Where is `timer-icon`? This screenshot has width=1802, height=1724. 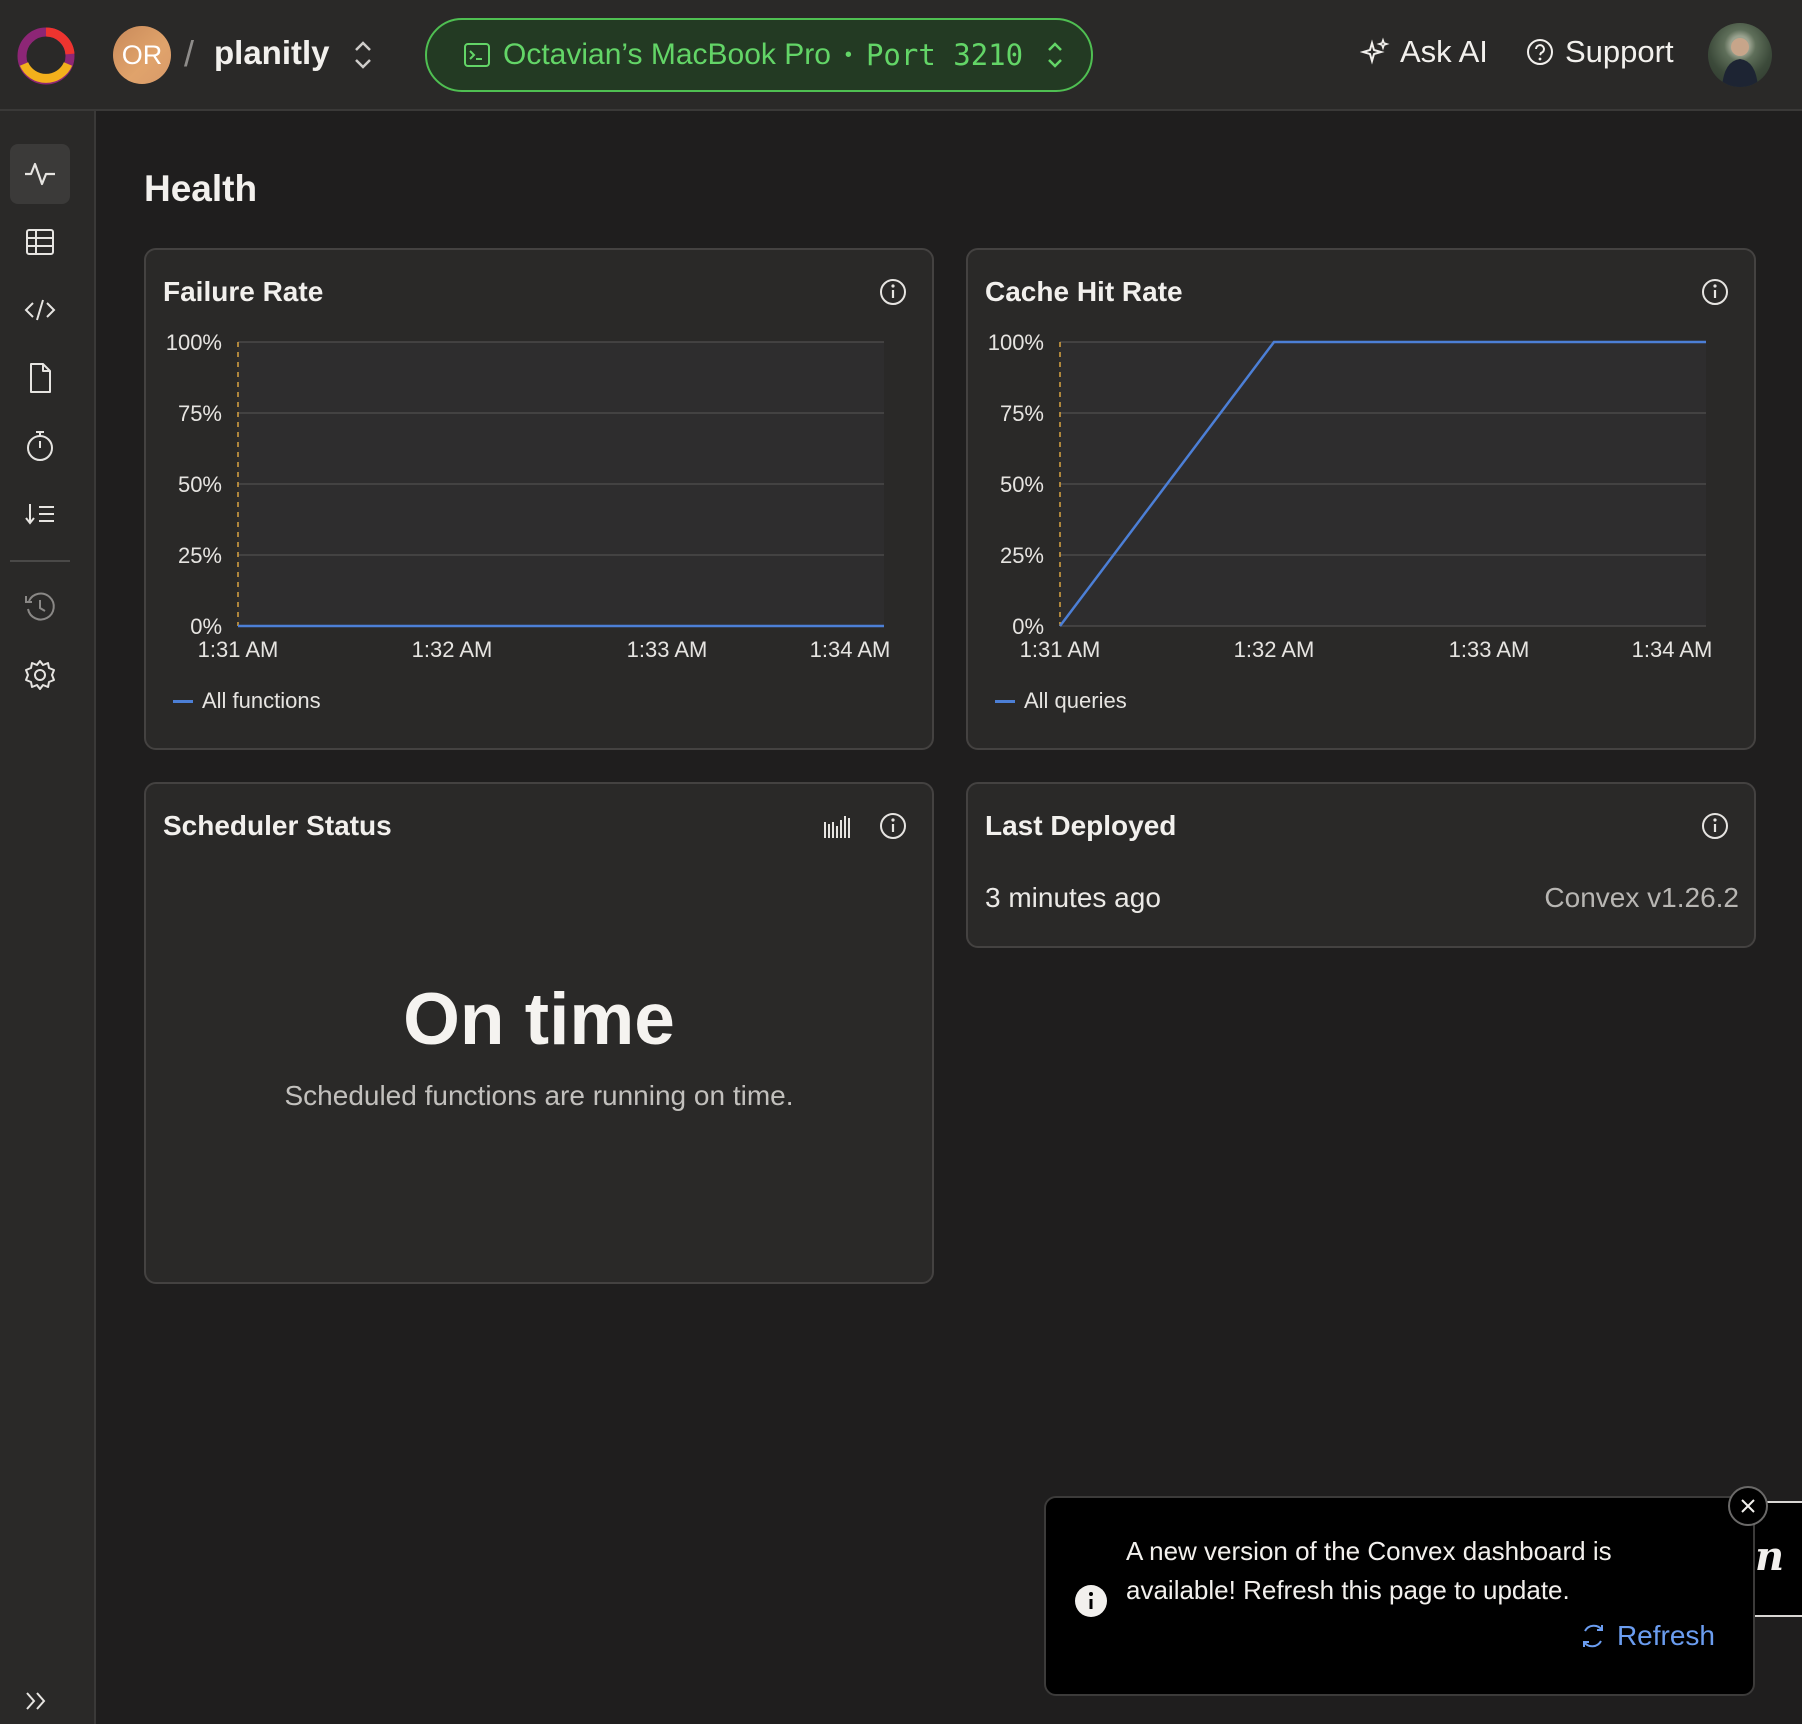 timer-icon is located at coordinates (40, 446).